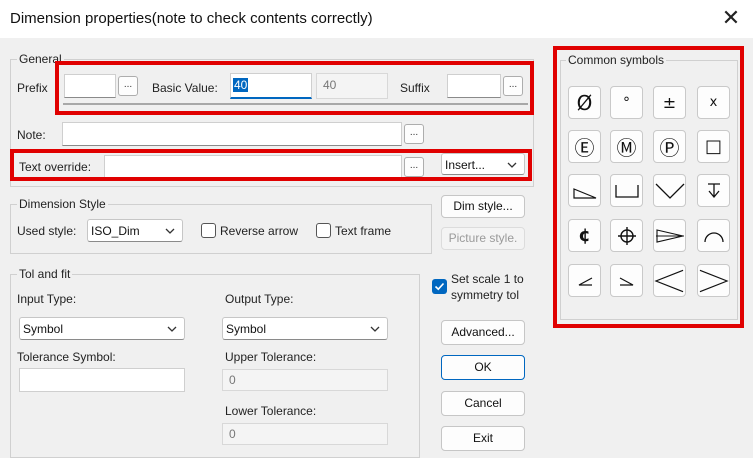 The image size is (753, 458). Describe the element at coordinates (32, 88) in the screenshot. I see `prefix-label: Prefix` at that location.